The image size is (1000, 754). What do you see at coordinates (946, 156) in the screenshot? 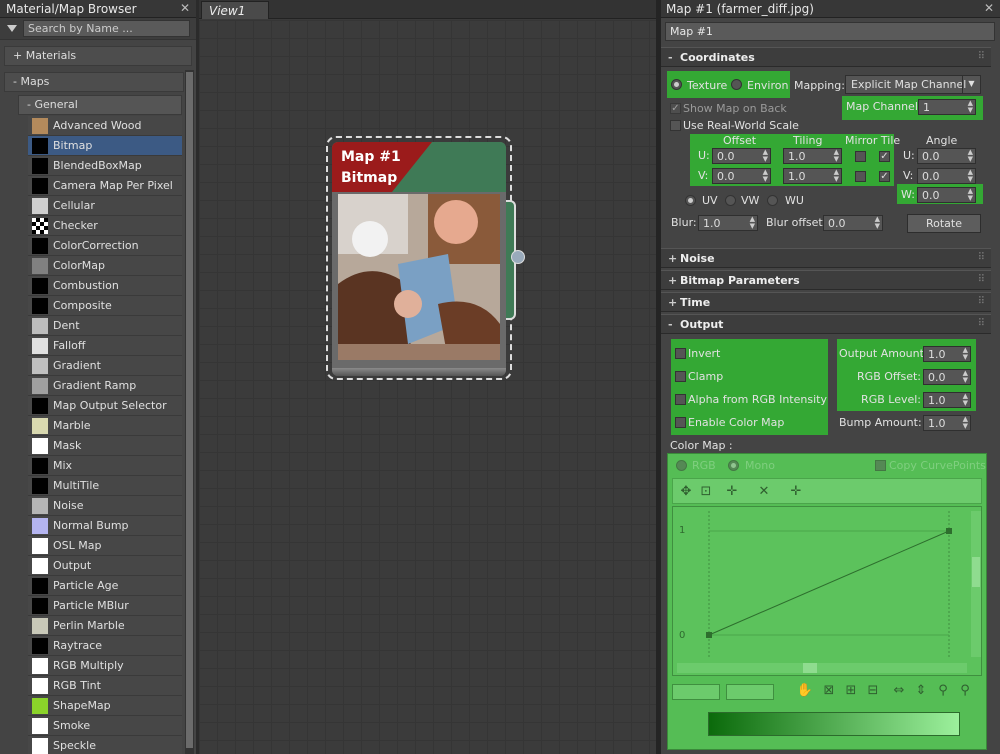
I see `angle-u-spinner: 0.0 ▲ ▼` at bounding box center [946, 156].